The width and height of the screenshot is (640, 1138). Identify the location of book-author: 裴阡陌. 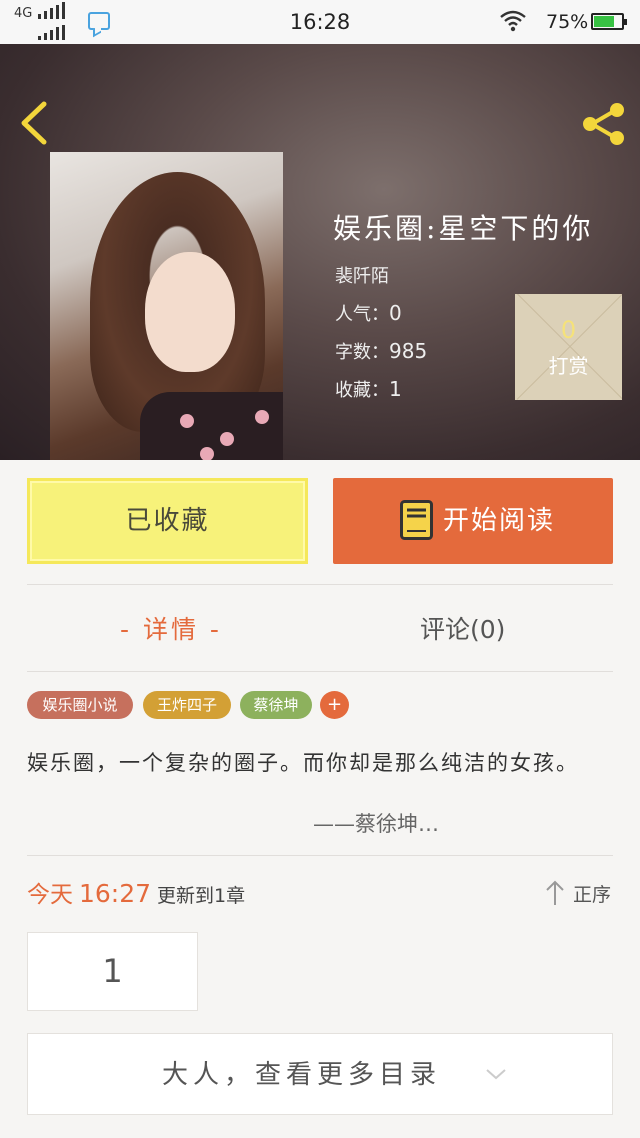
(362, 276).